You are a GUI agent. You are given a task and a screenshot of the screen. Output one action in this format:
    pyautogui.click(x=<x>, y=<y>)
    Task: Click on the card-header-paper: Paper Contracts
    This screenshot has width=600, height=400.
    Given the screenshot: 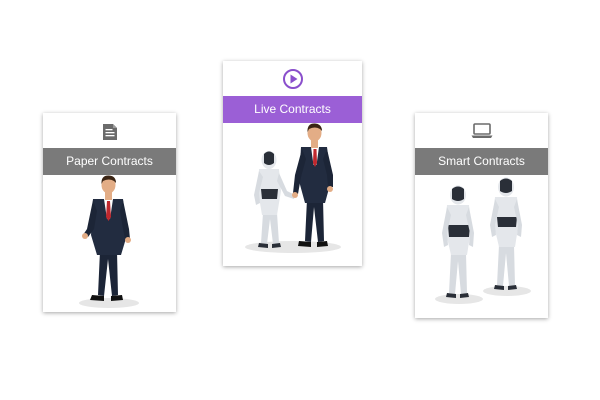 What is the action you would take?
    pyautogui.click(x=109, y=161)
    